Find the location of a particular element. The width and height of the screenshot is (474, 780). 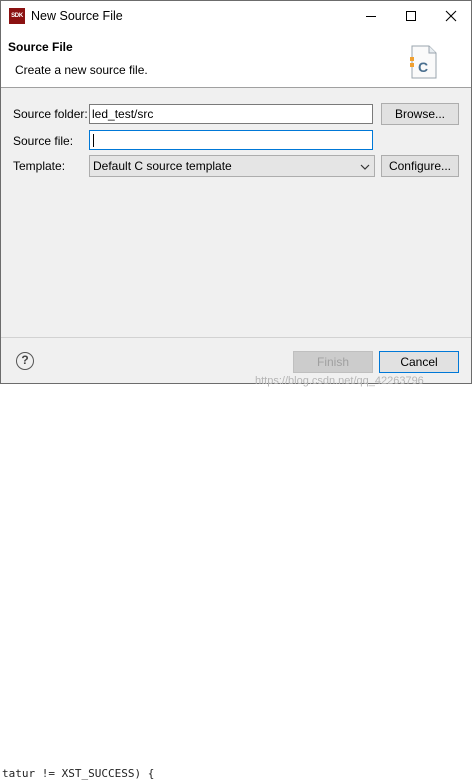

watermark-text: https://blog.csdn.net/qq_42263796 is located at coordinates (339, 381).